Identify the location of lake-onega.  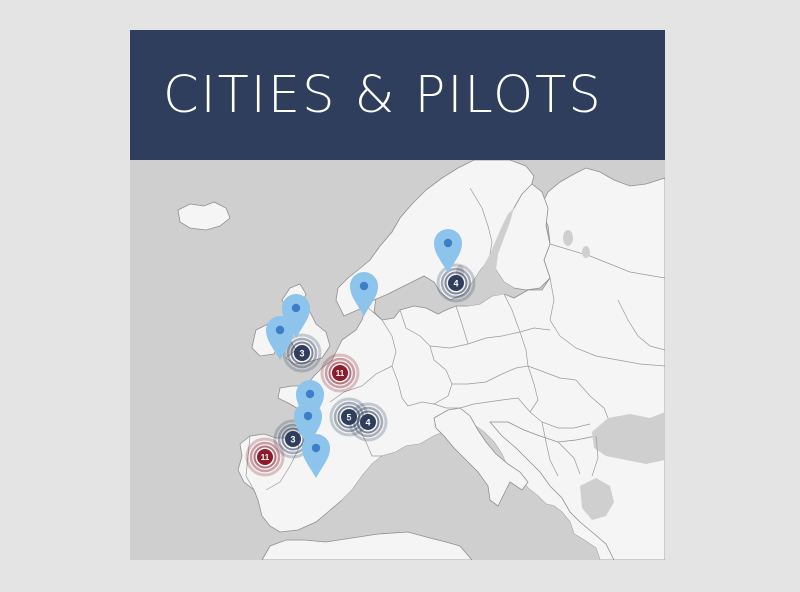
(586, 252).